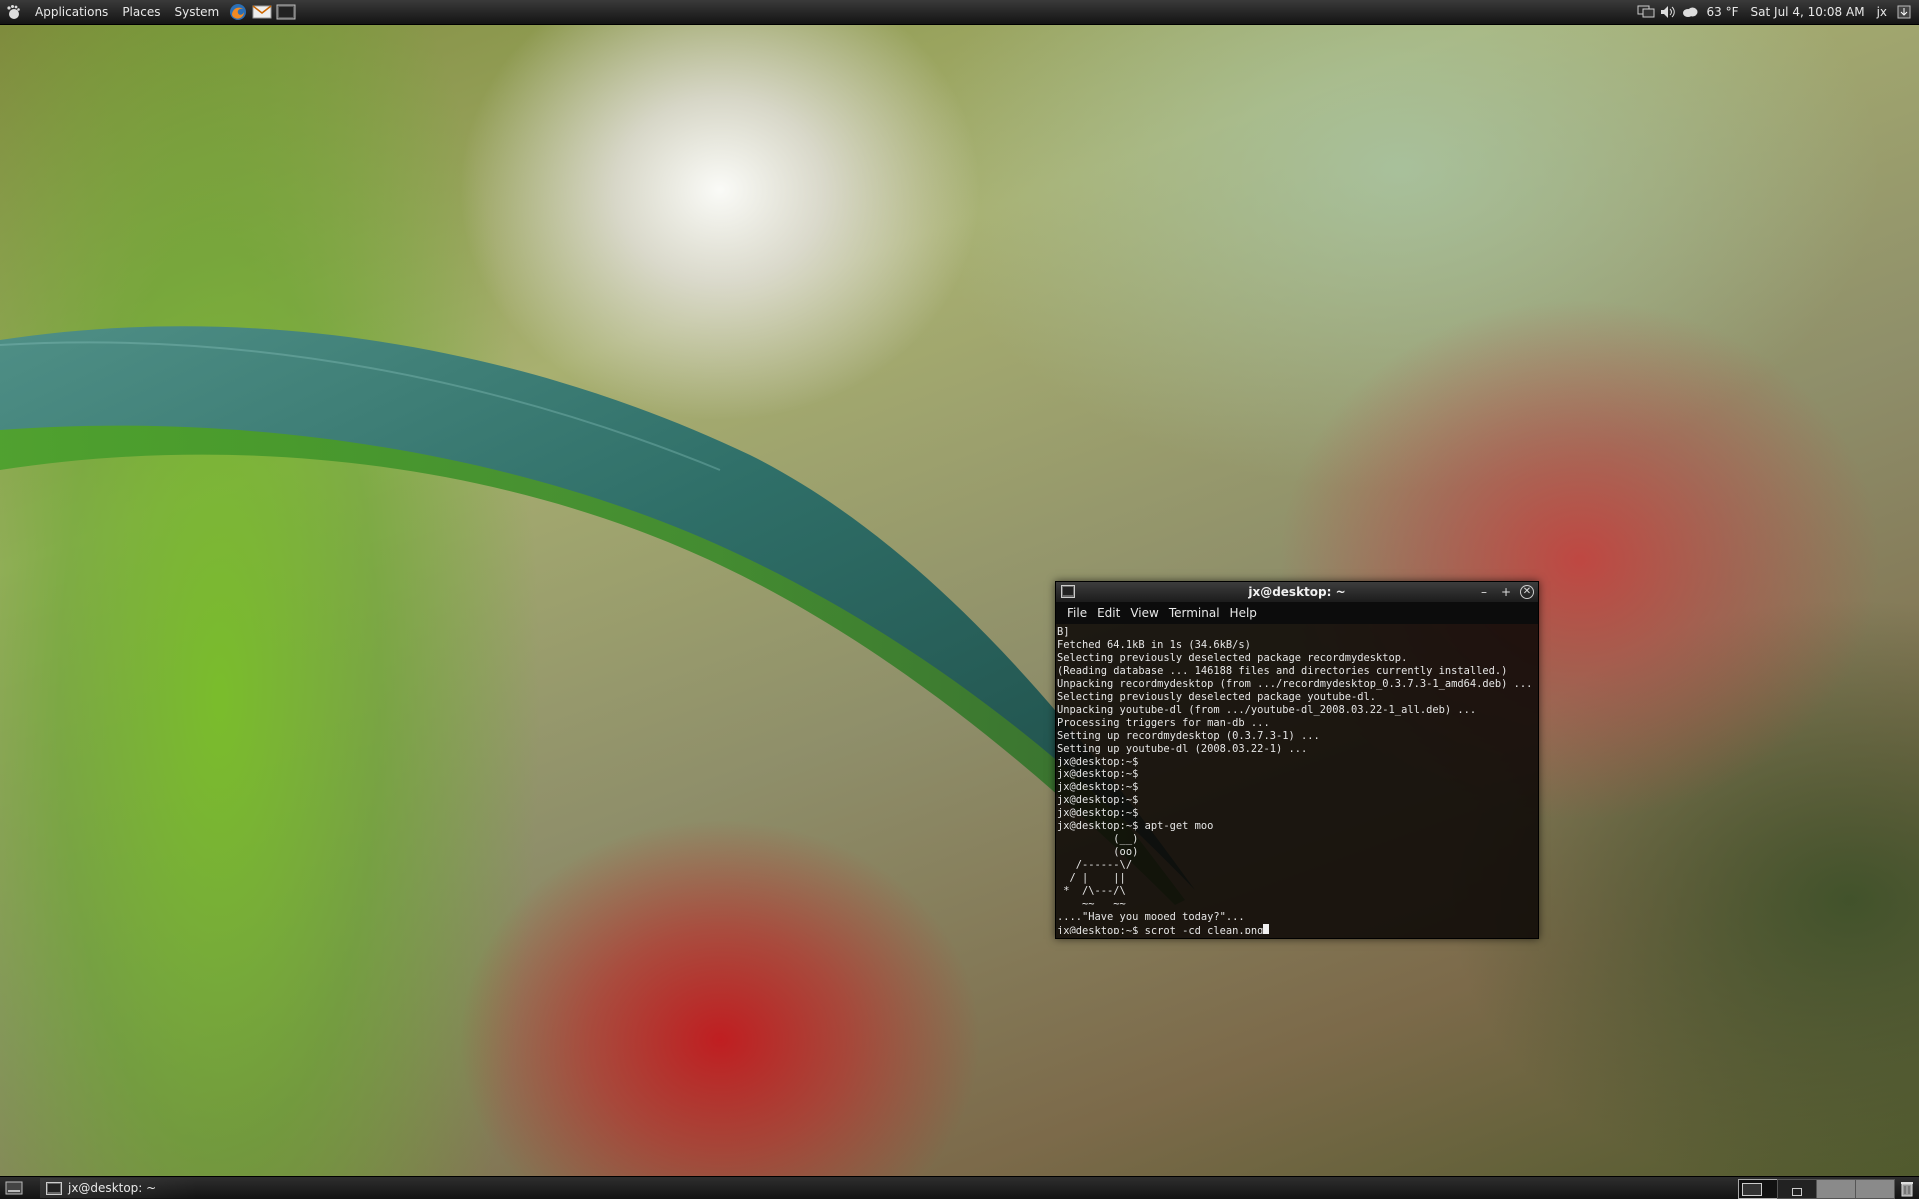 The image size is (1919, 1199). I want to click on volume-icon, so click(1668, 12).